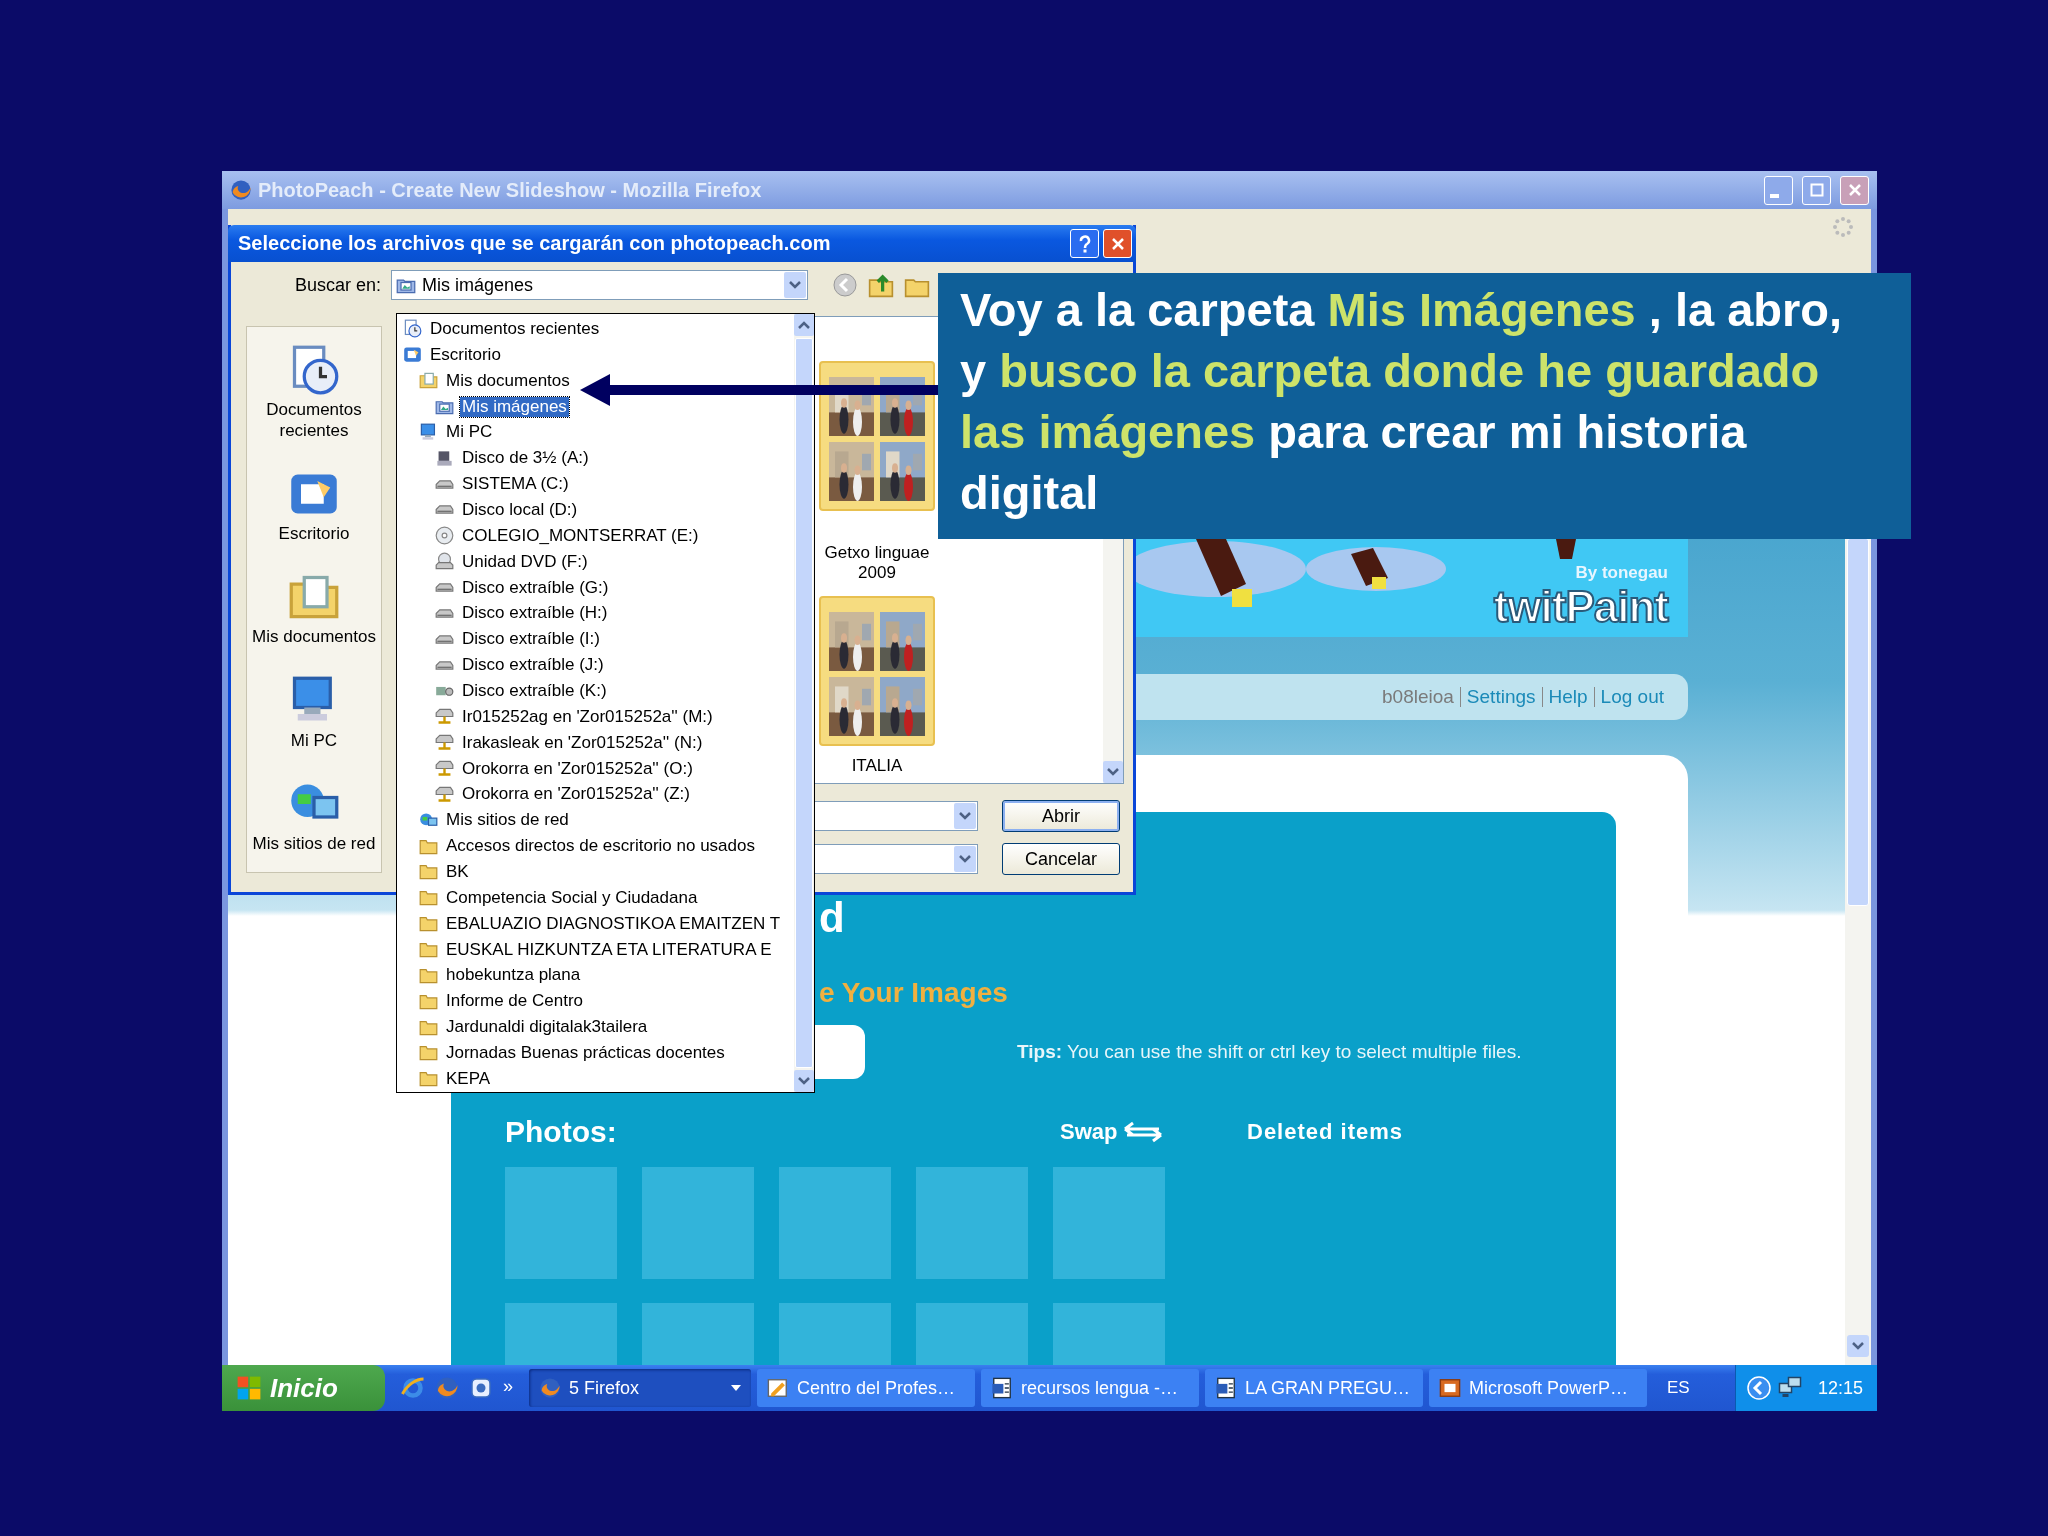 Image resolution: width=2048 pixels, height=1536 pixels. I want to click on dropdown-item: Disco extraíble (J:), so click(520, 665).